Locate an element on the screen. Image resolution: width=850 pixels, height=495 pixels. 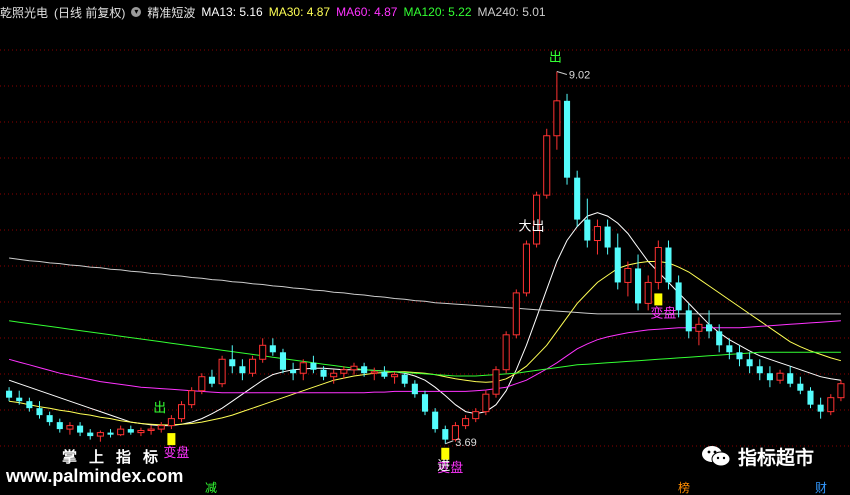
wechat-icon is located at coordinates (716, 456).